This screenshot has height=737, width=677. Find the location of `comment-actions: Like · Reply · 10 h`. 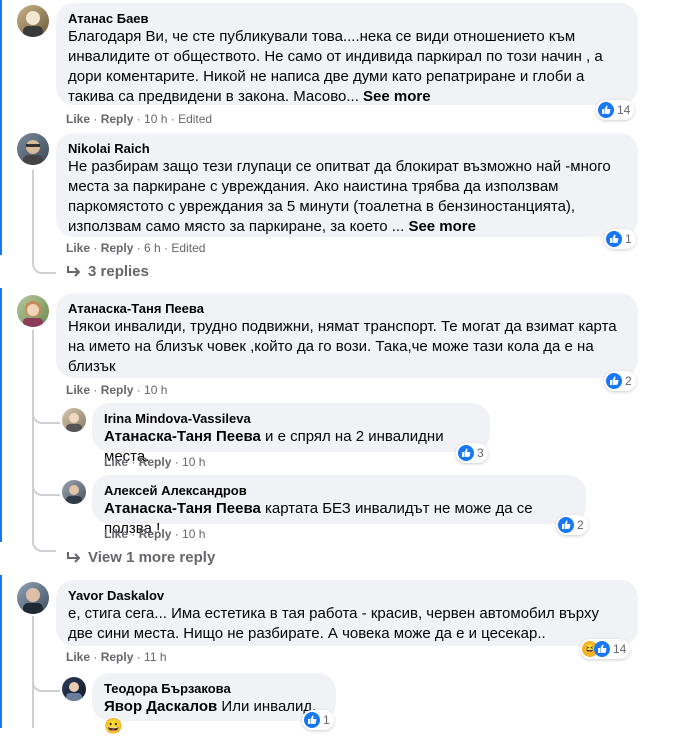

comment-actions: Like · Reply · 10 h is located at coordinates (117, 390).